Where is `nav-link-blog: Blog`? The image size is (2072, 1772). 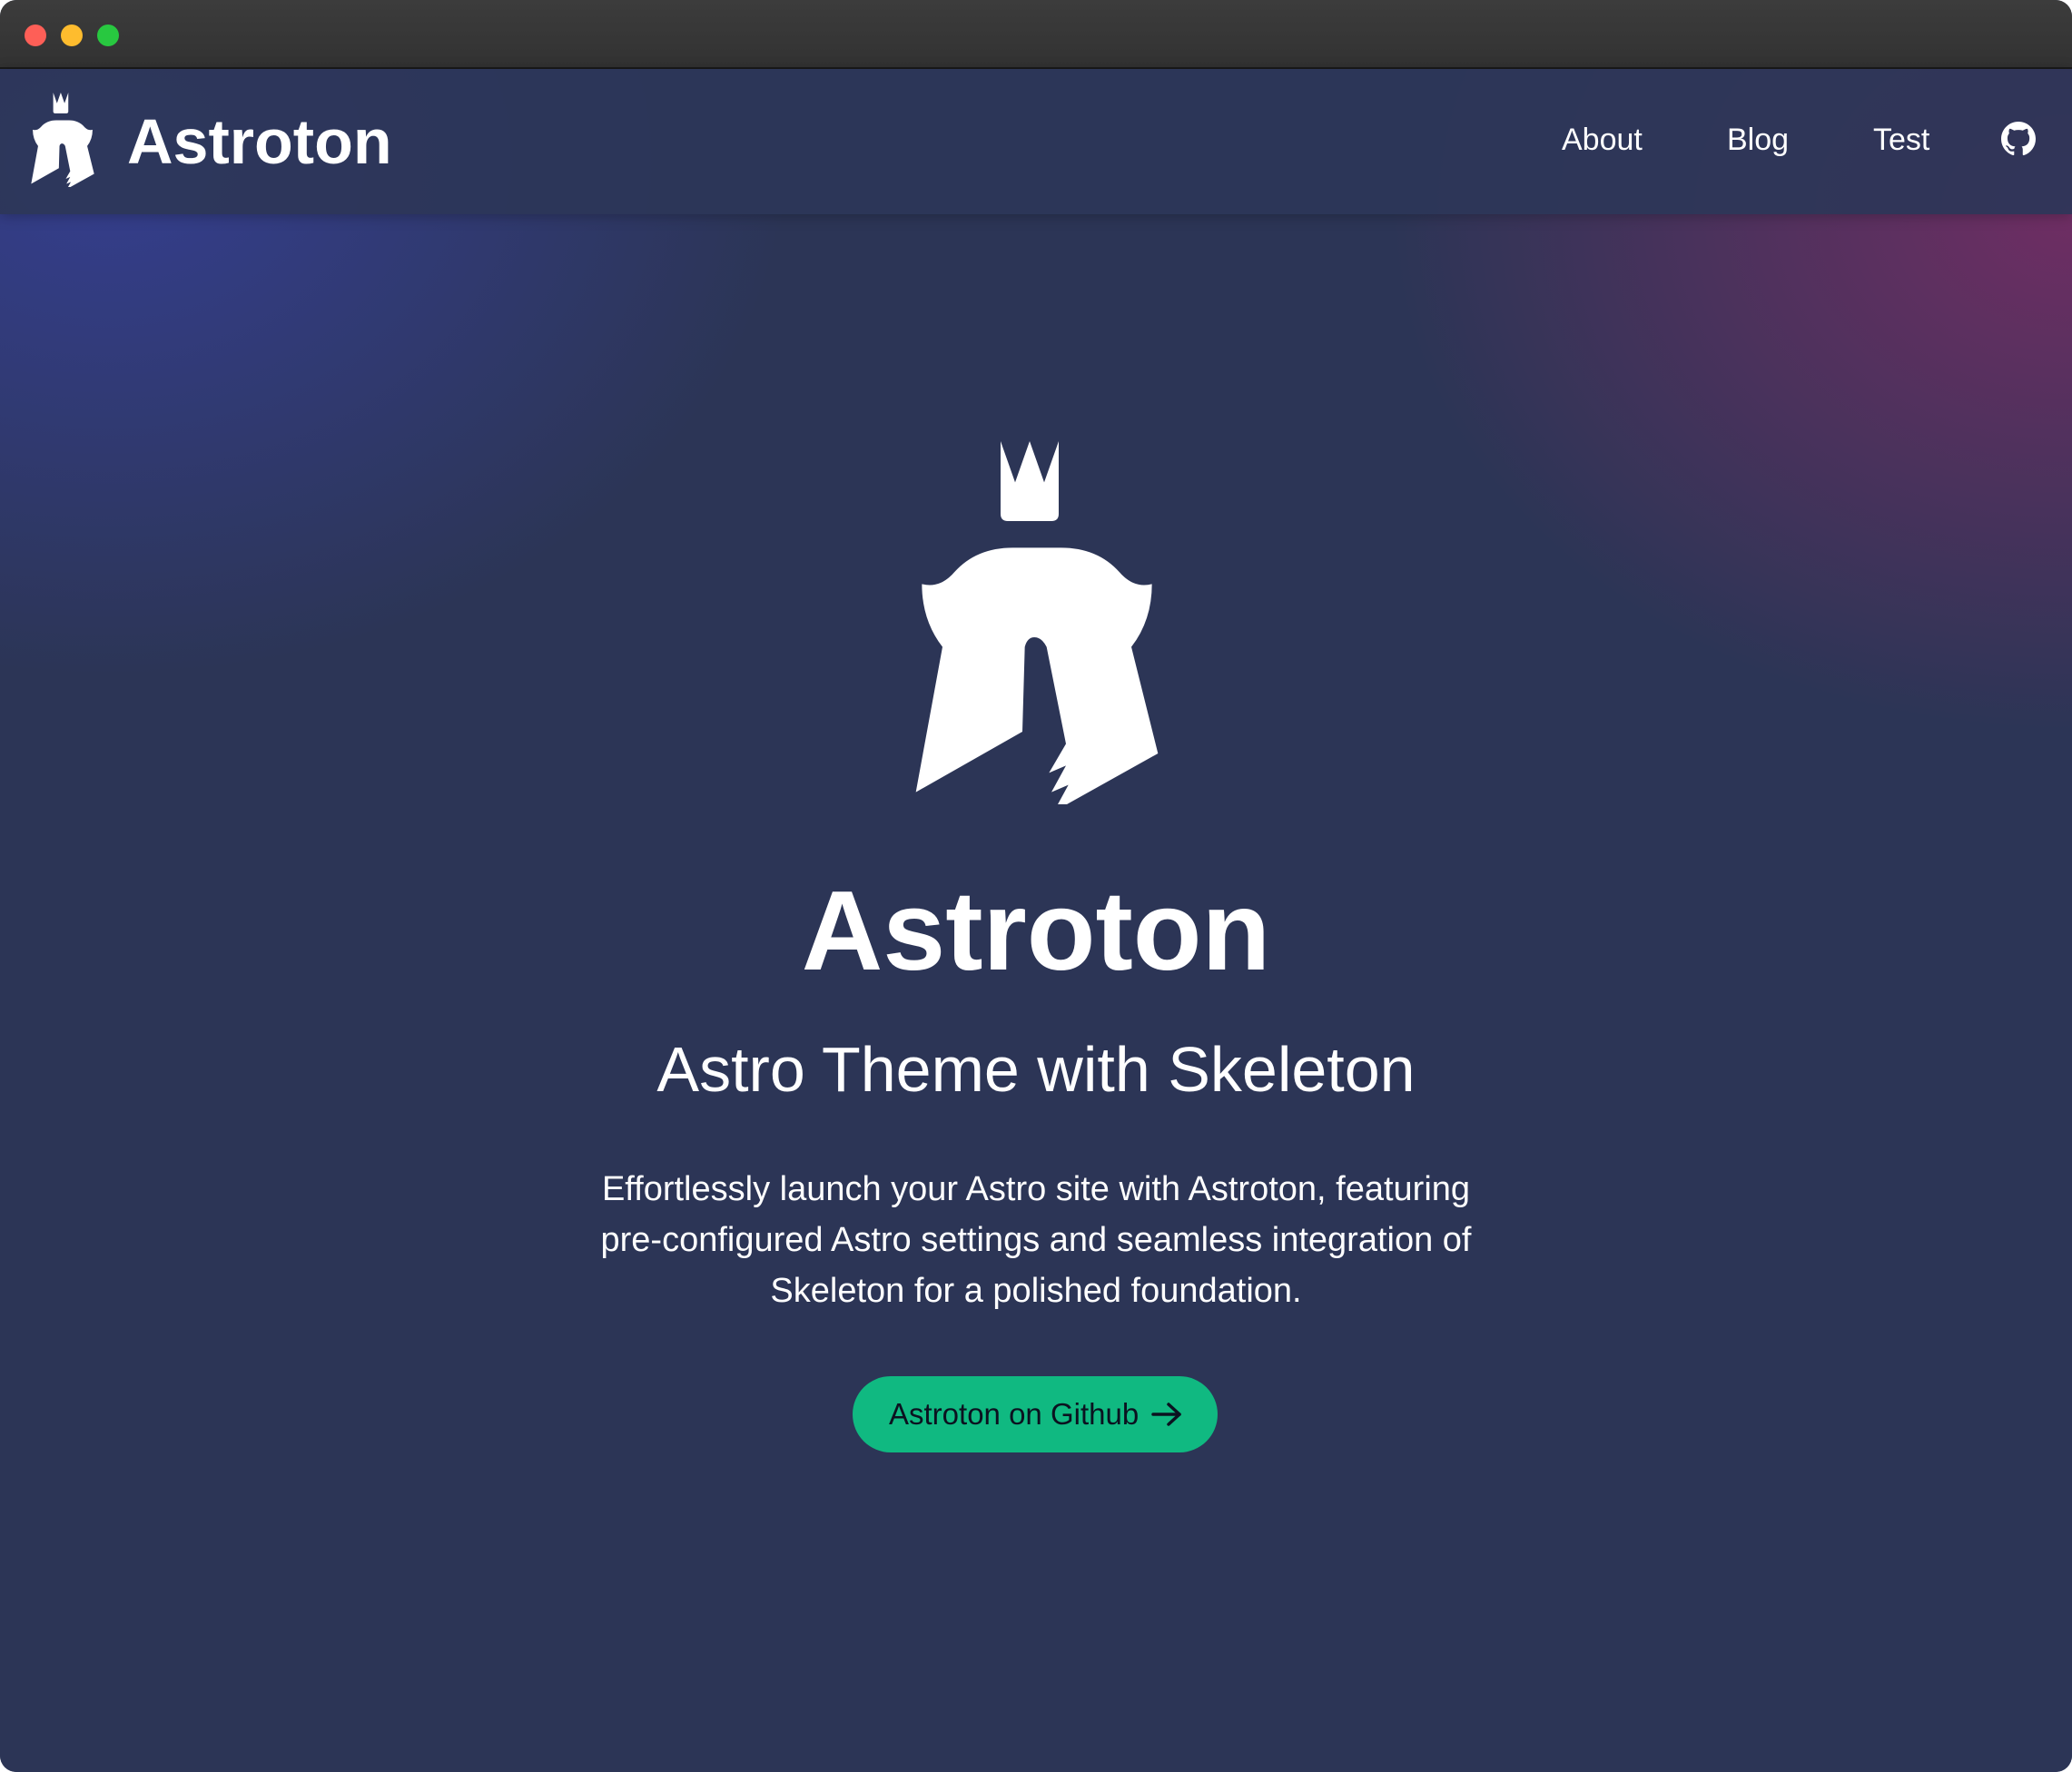
nav-link-blog: Blog is located at coordinates (1758, 140).